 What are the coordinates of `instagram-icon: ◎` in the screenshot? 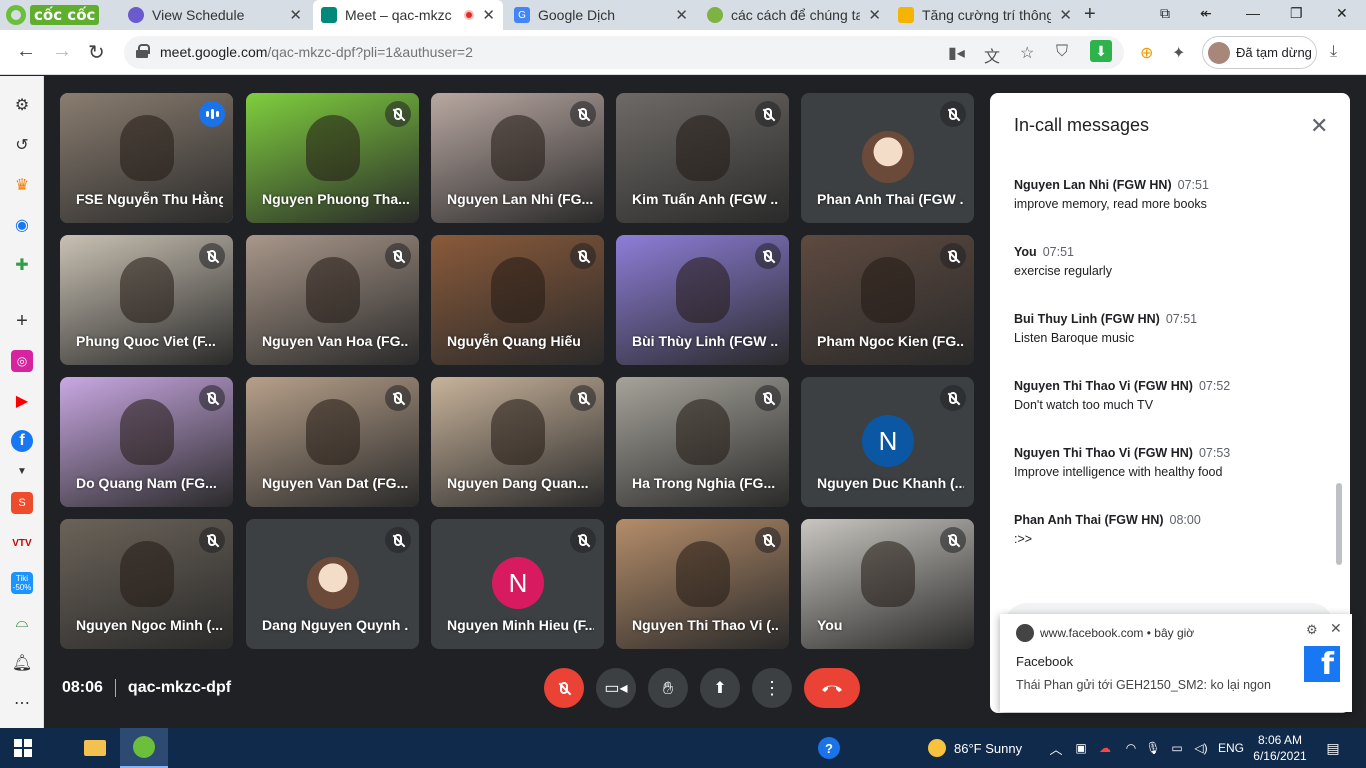 It's located at (22, 361).